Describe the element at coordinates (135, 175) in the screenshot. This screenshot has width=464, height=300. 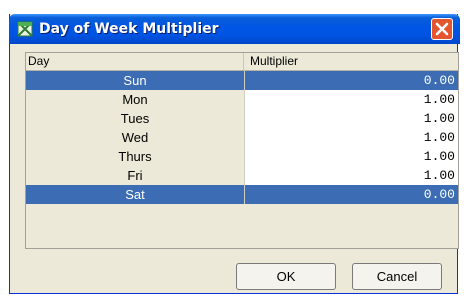
I see `day-cell: Fri` at that location.